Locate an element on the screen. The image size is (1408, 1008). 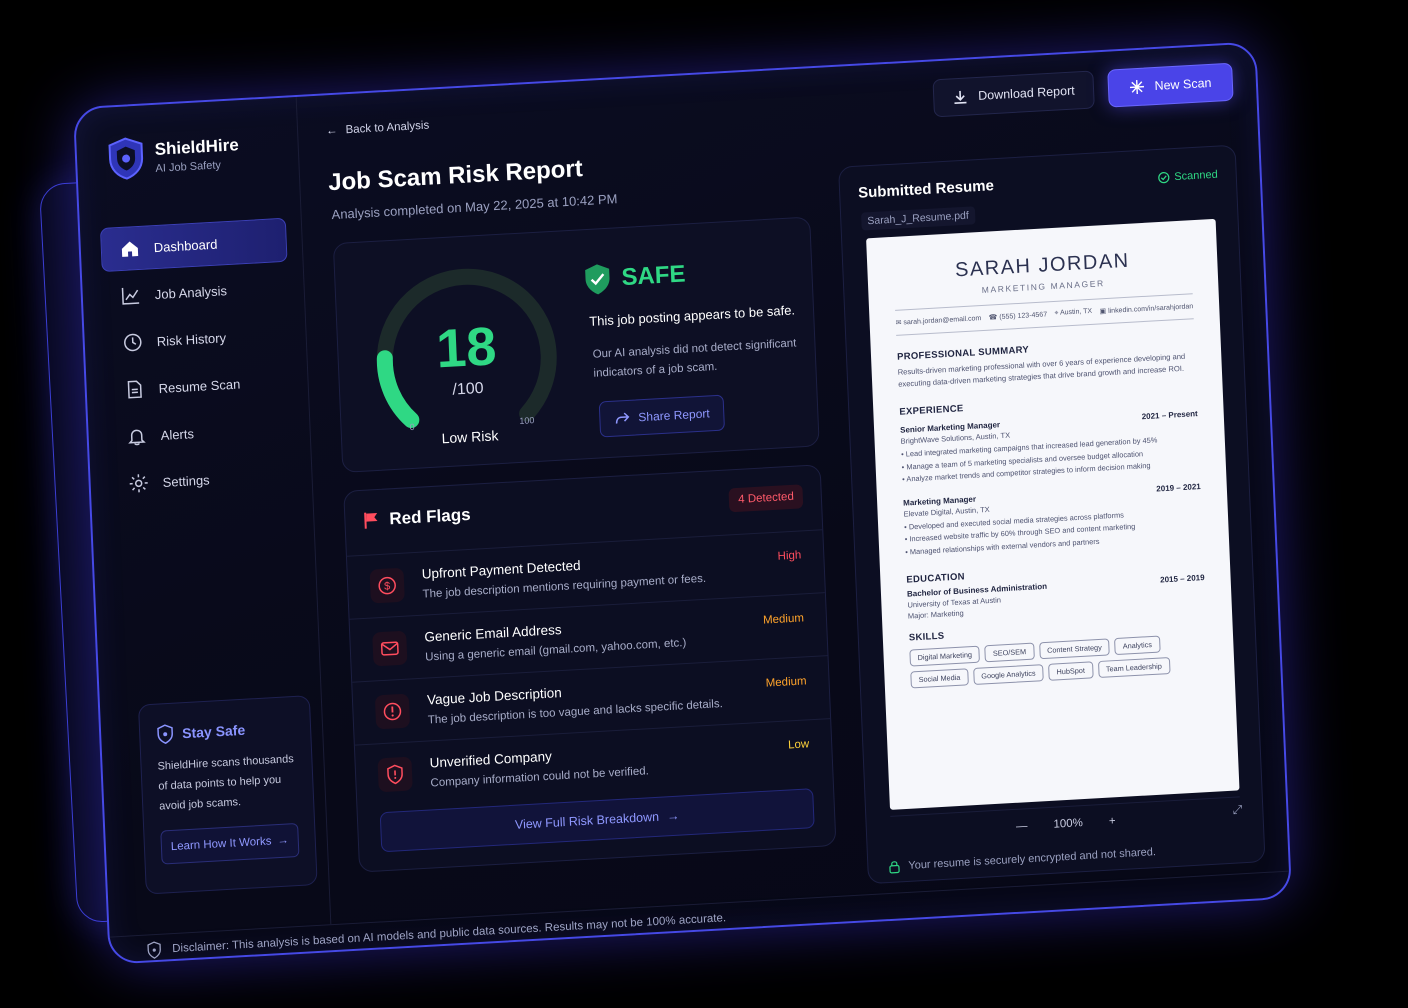
skill-chip: Google Analytics is located at coordinates (1008, 675).